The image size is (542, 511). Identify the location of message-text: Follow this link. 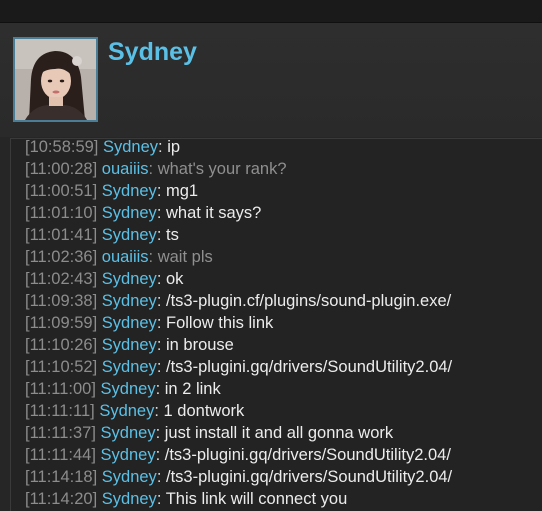
(219, 323).